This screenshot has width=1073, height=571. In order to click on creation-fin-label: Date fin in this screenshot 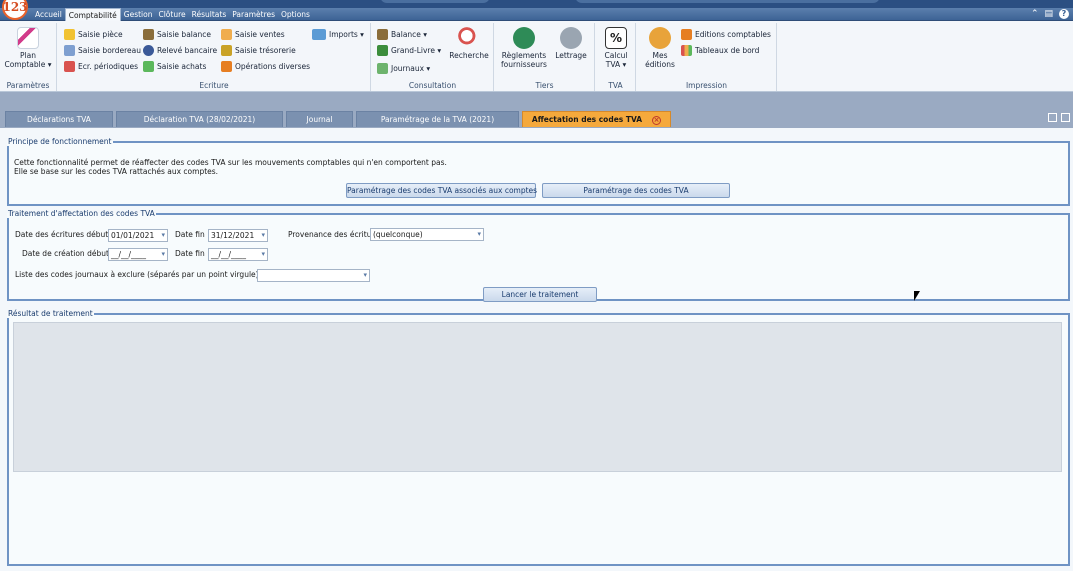, I will do `click(190, 253)`.